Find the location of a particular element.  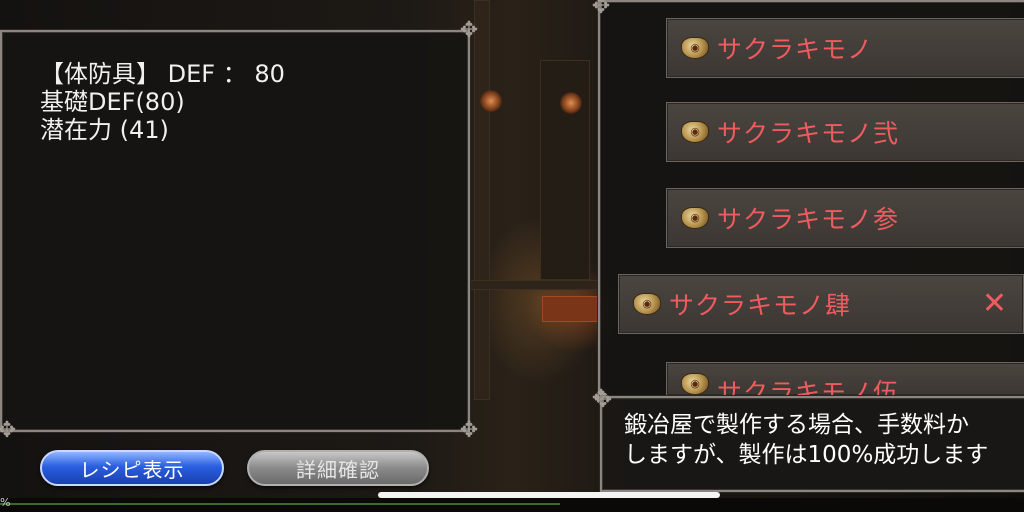

equipment-def-line: 【体防具】 DEF ： 80 is located at coordinates (162, 74).